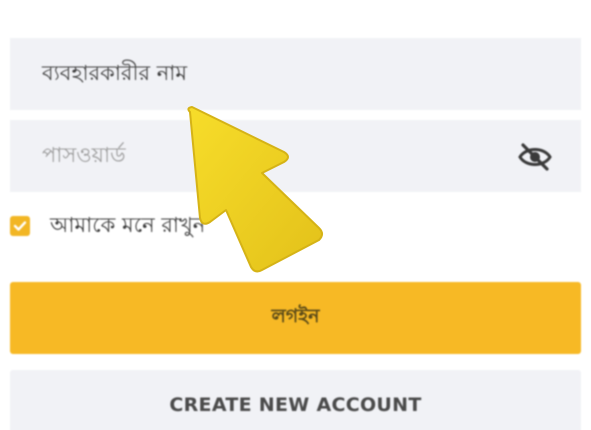  I want to click on login-button-label: লগইন, so click(295, 316).